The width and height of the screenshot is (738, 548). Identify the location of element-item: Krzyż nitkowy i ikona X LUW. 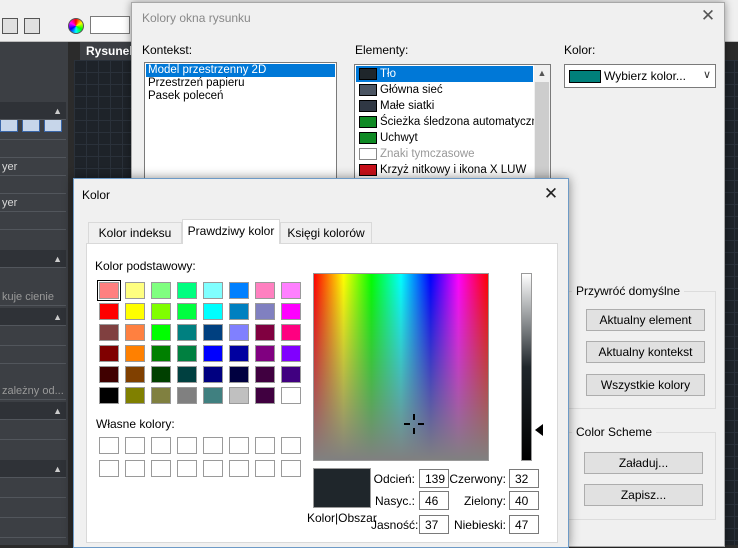
(444, 170).